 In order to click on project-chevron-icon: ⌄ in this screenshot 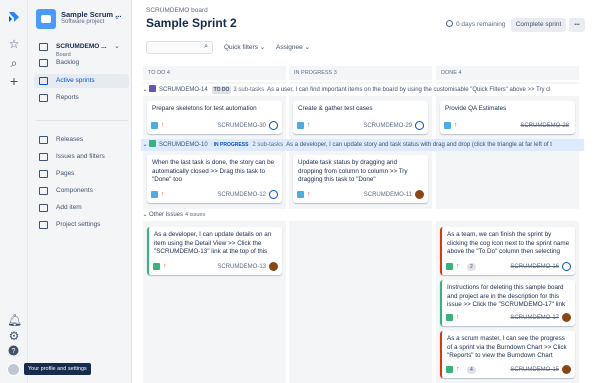, I will do `click(117, 17)`.